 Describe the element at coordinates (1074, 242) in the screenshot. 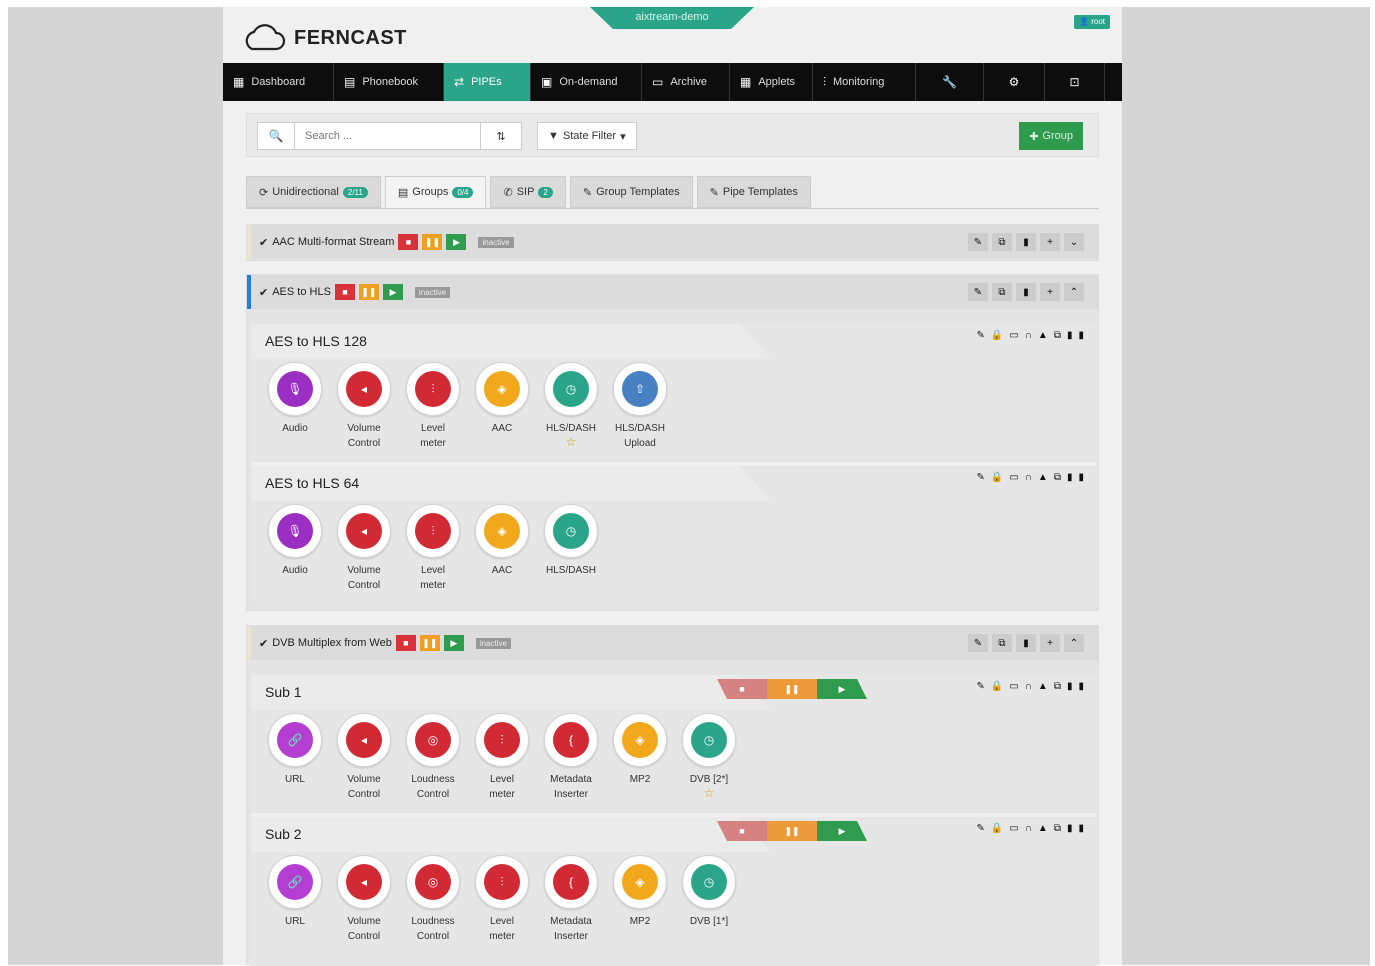

I see `chevron-down-icon: ⌄` at that location.